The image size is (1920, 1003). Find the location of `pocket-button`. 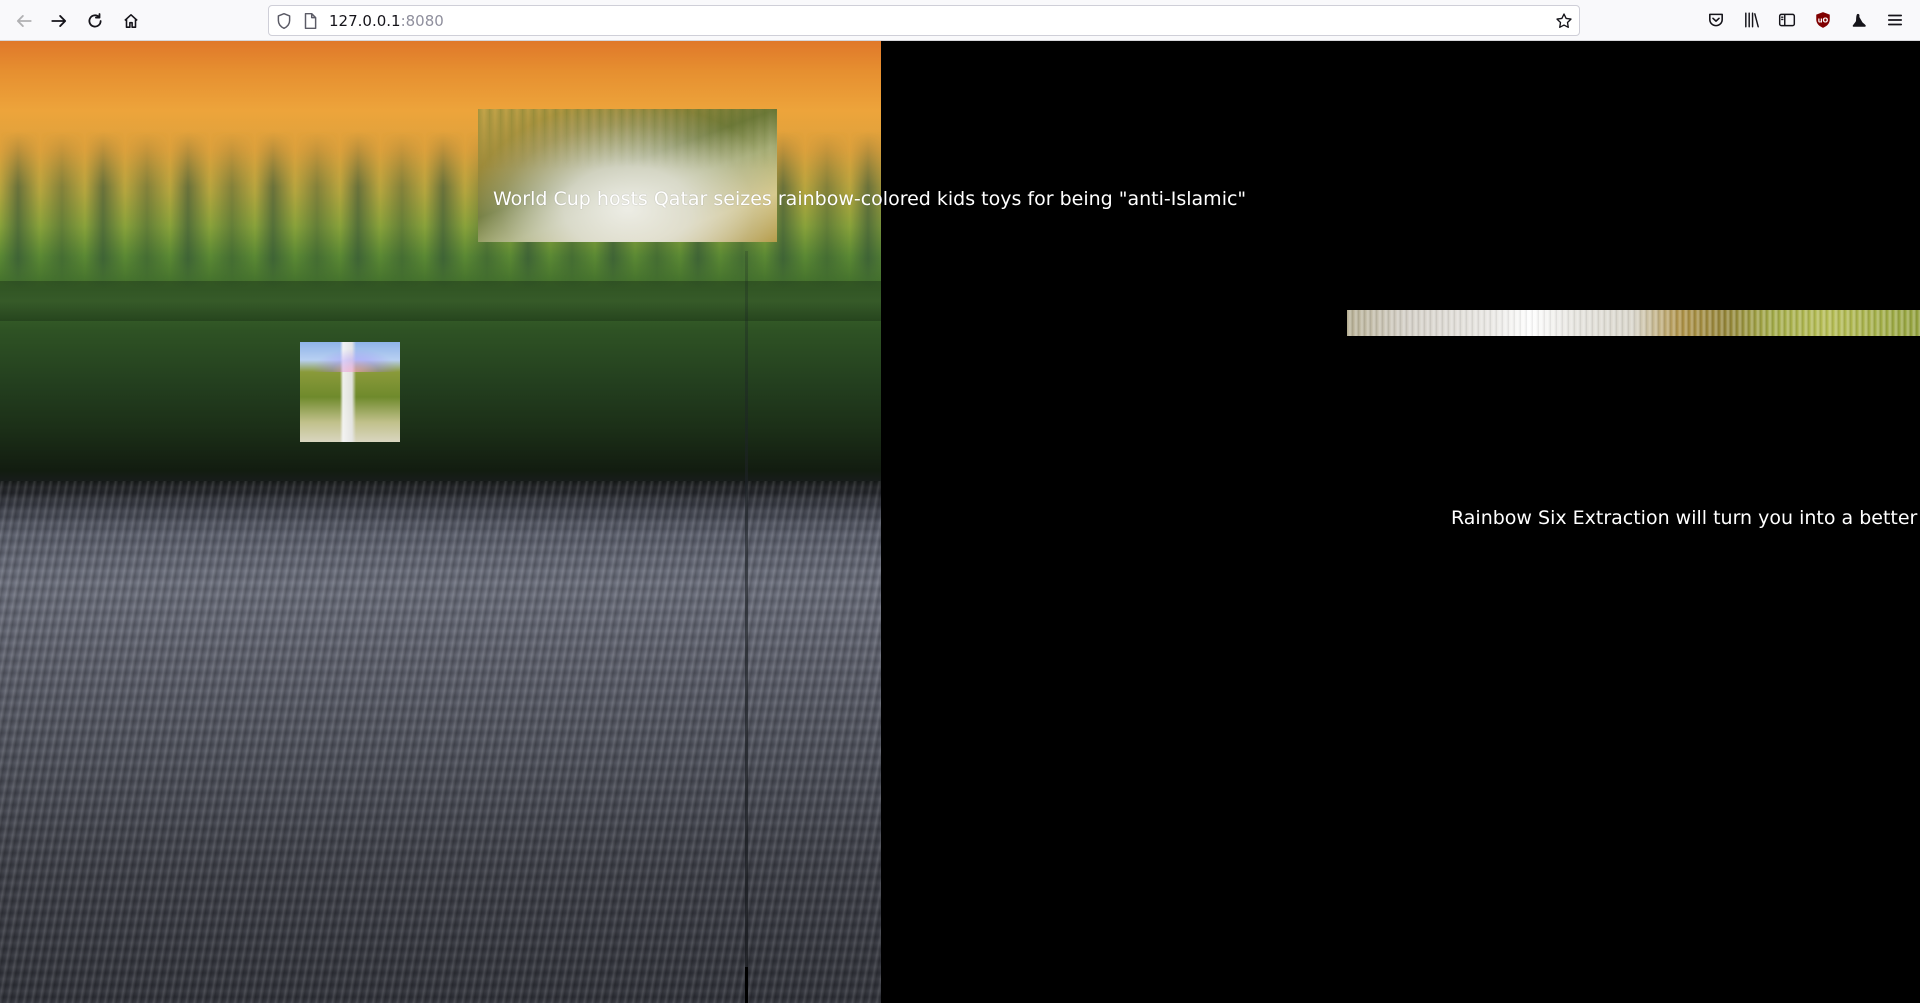

pocket-button is located at coordinates (1716, 20).